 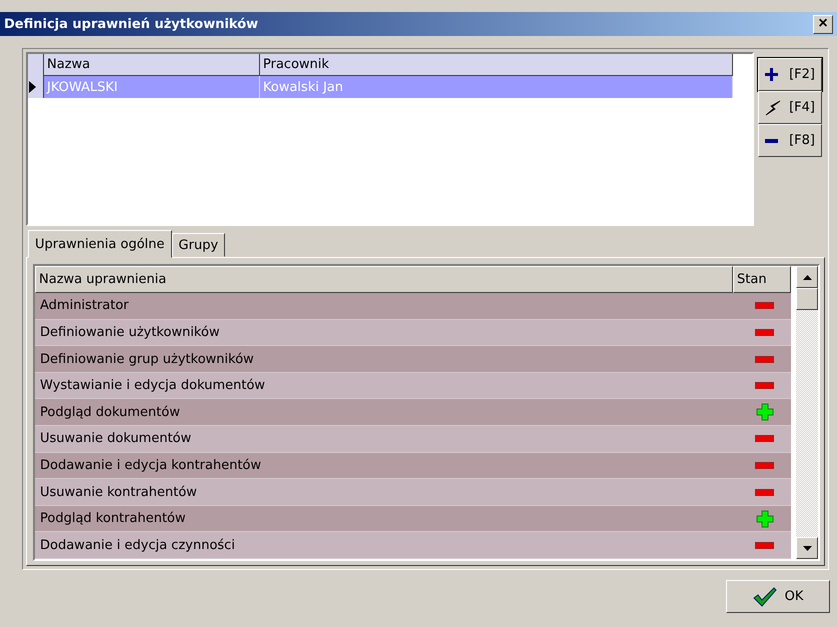 I want to click on table-cell: Dodawanie i edycja czynności, so click(x=384, y=545).